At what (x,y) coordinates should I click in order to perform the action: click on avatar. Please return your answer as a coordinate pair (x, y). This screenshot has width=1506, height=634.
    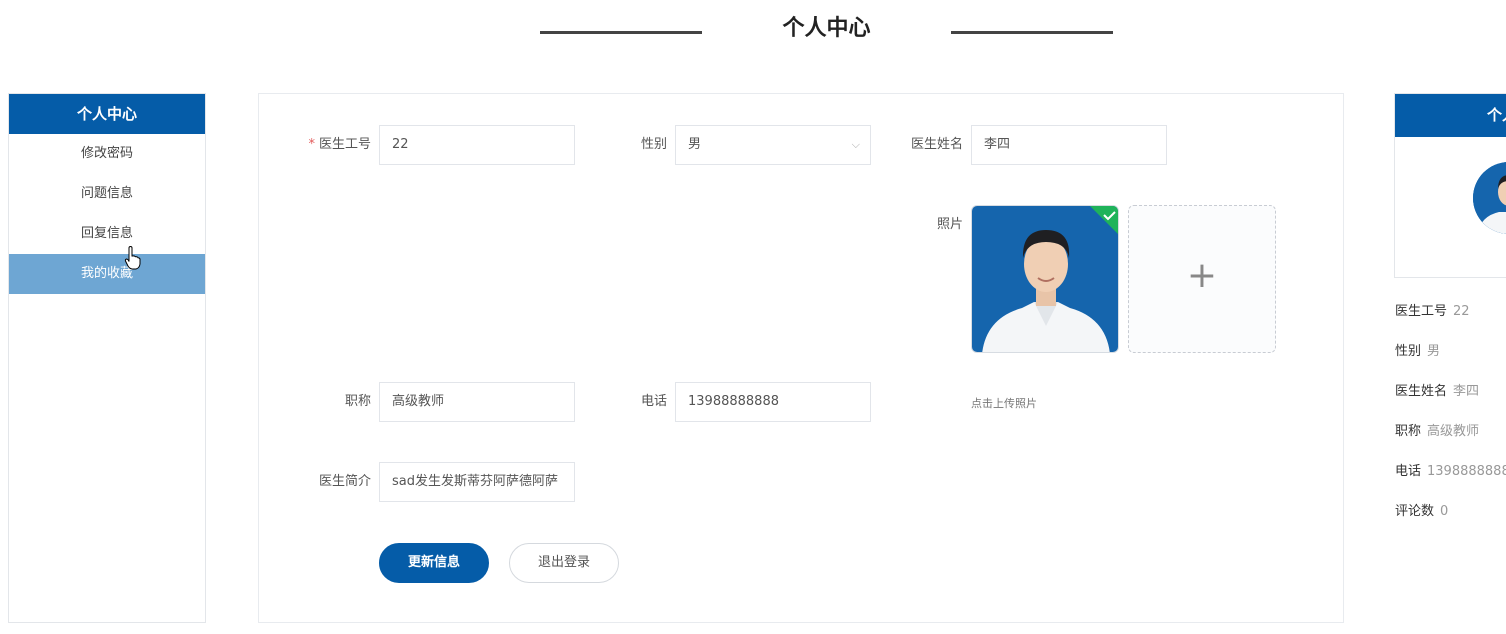
    Looking at the image, I should click on (1489, 198).